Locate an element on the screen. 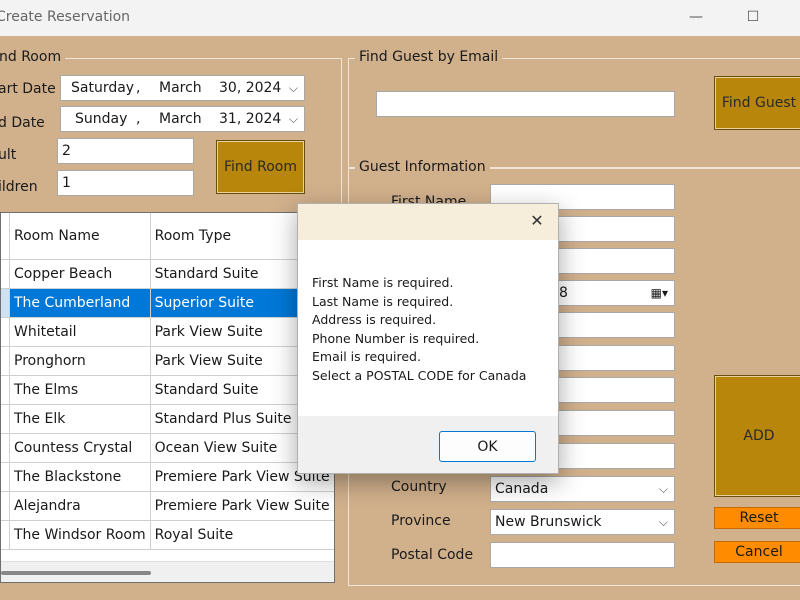  postal-code-label: Postal Code is located at coordinates (432, 555).